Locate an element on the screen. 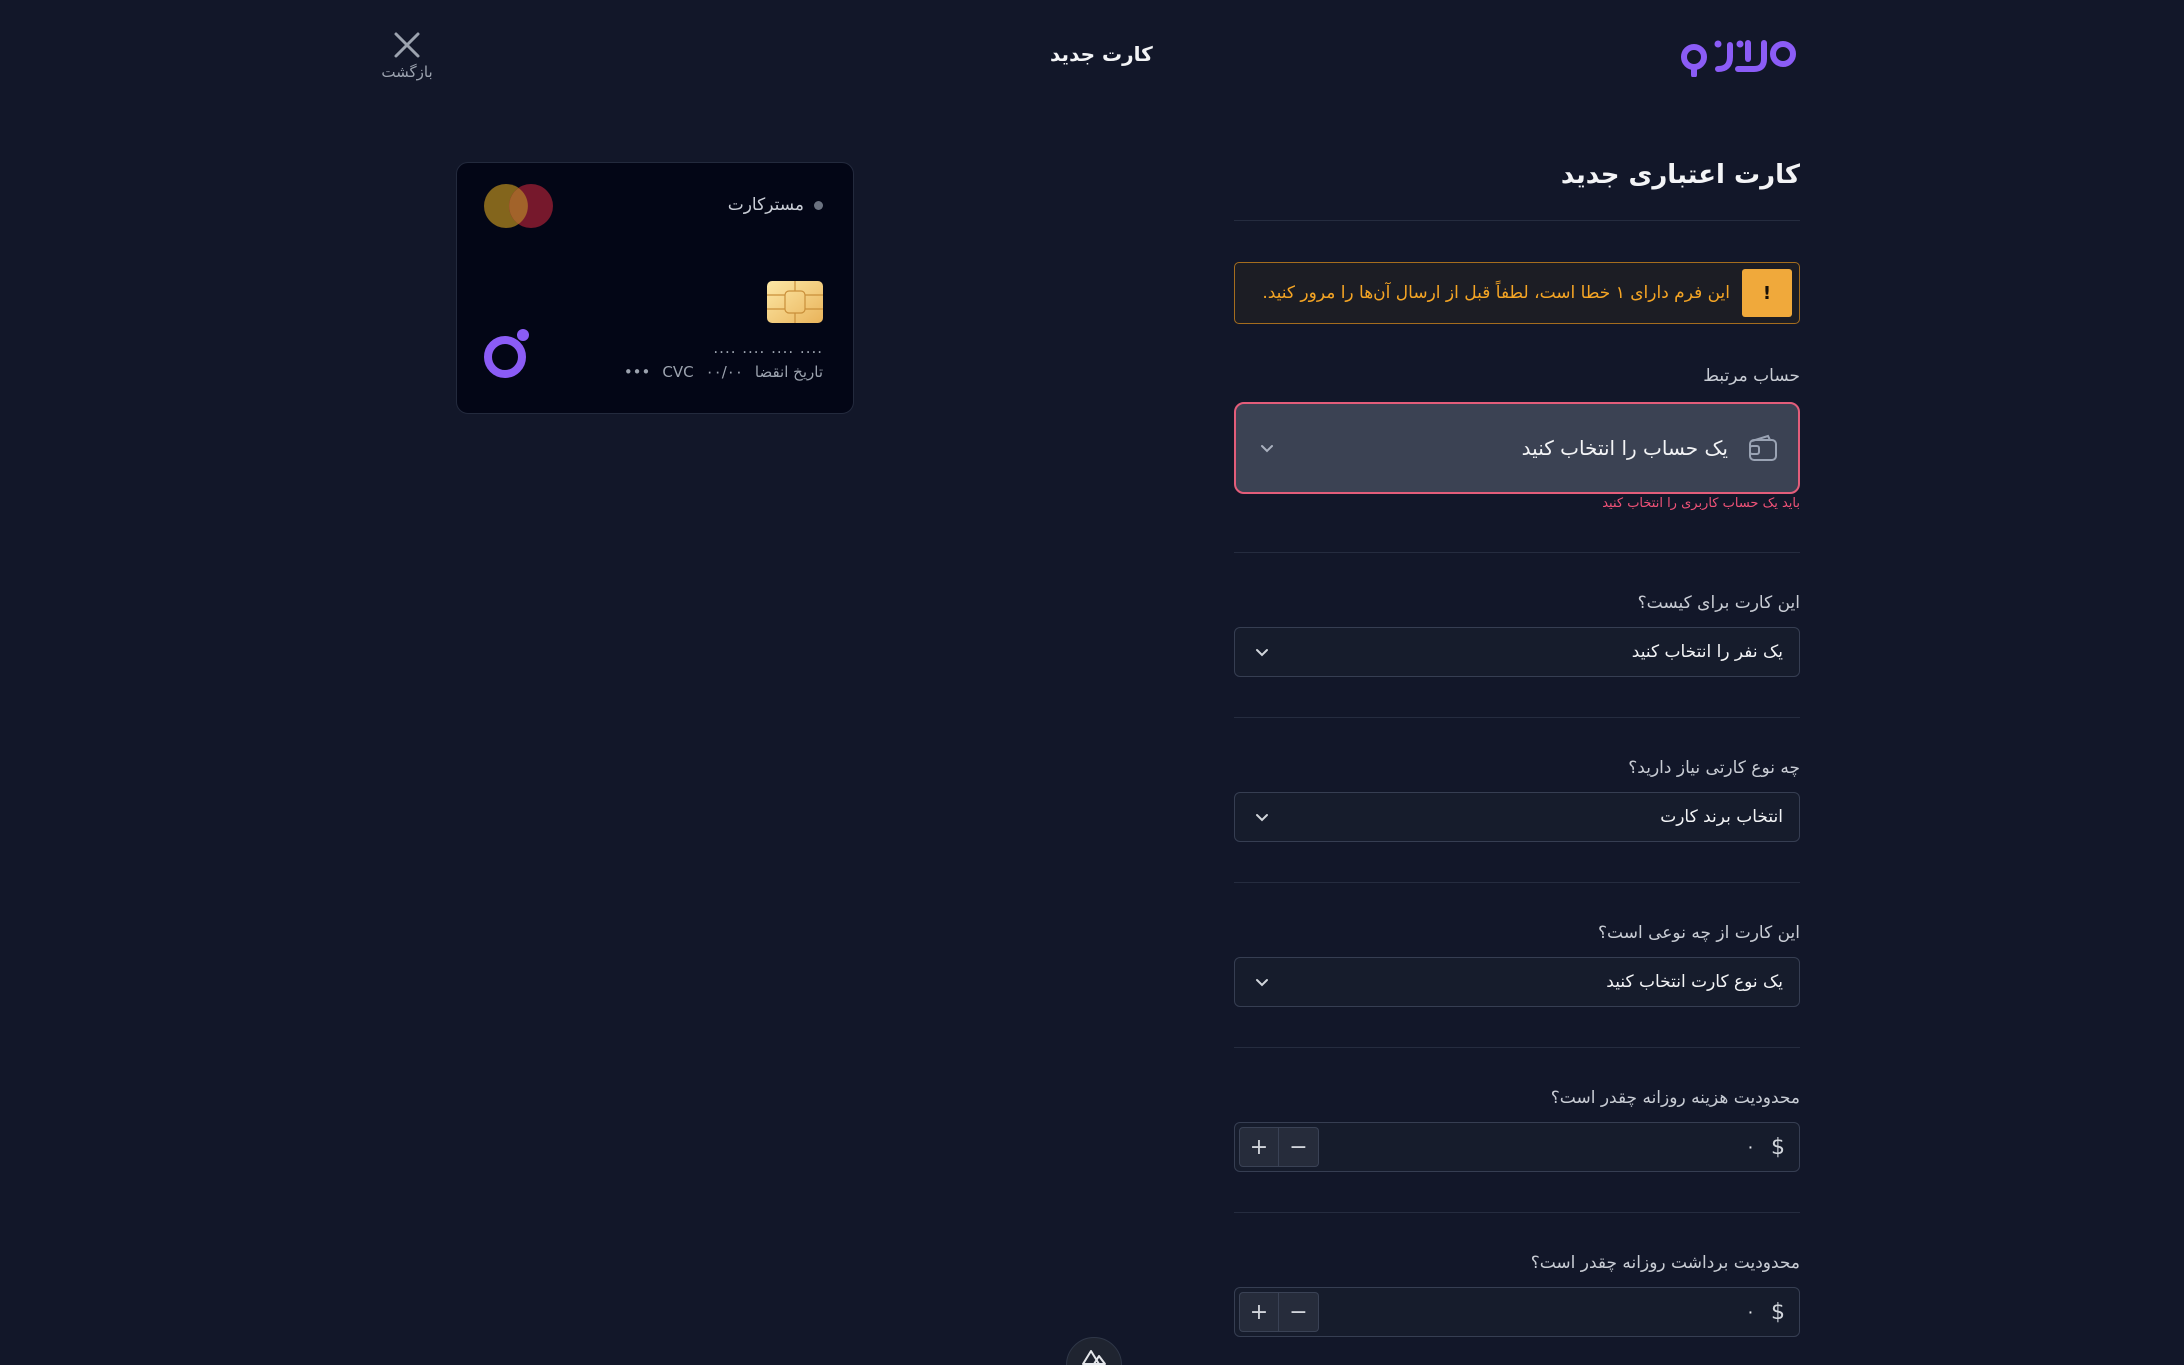 Image resolution: width=2184 pixels, height=1365 pixels. cardholder-select-value: یک نفر را انتخاب کنید is located at coordinates (1707, 652).